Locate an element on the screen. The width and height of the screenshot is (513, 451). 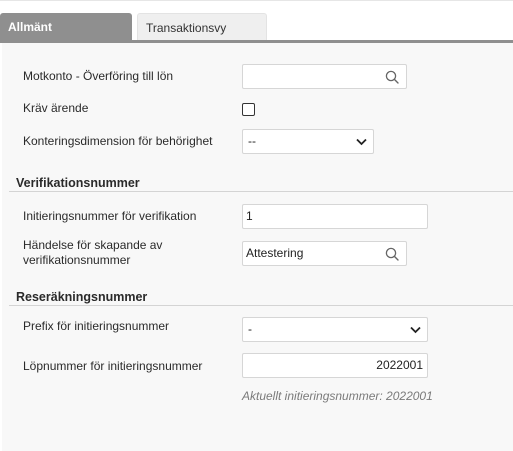
tab-bar: Allmänt Transaktionsvy is located at coordinates (256, 28).